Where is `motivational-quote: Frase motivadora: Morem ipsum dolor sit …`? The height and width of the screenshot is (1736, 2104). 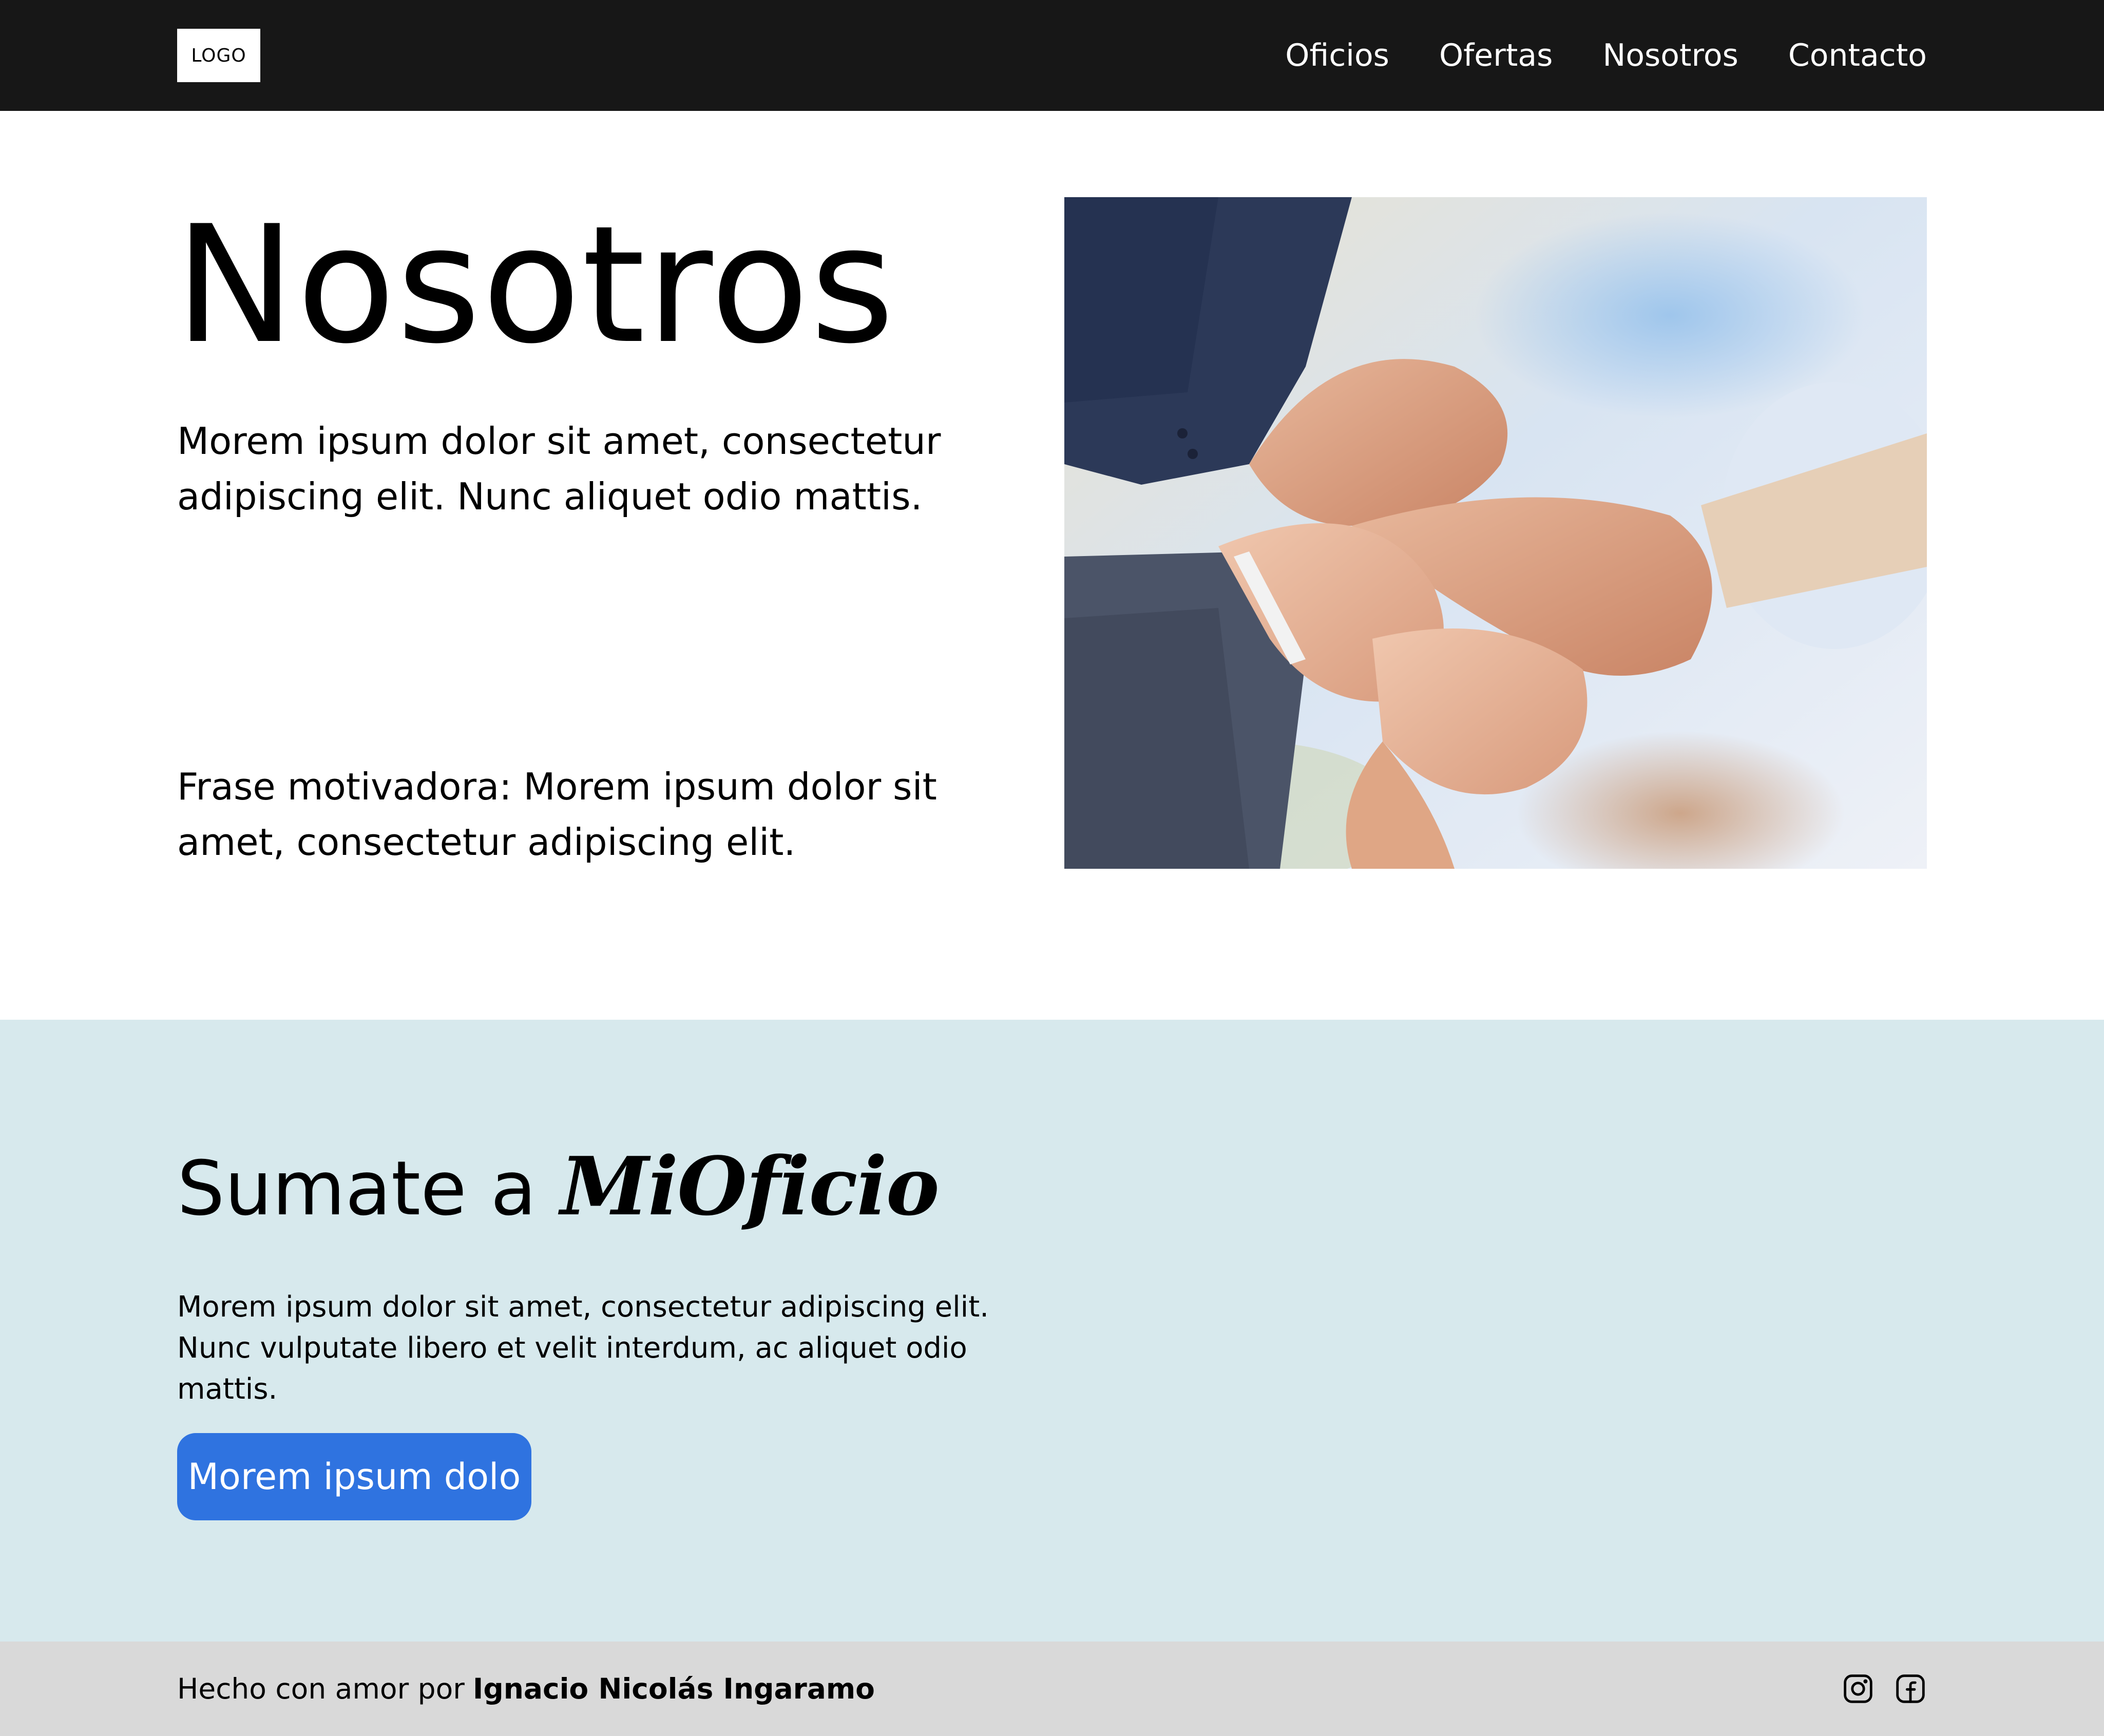
motivational-quote: Frase motivadora: Morem ipsum dolor sit … is located at coordinates (557, 815).